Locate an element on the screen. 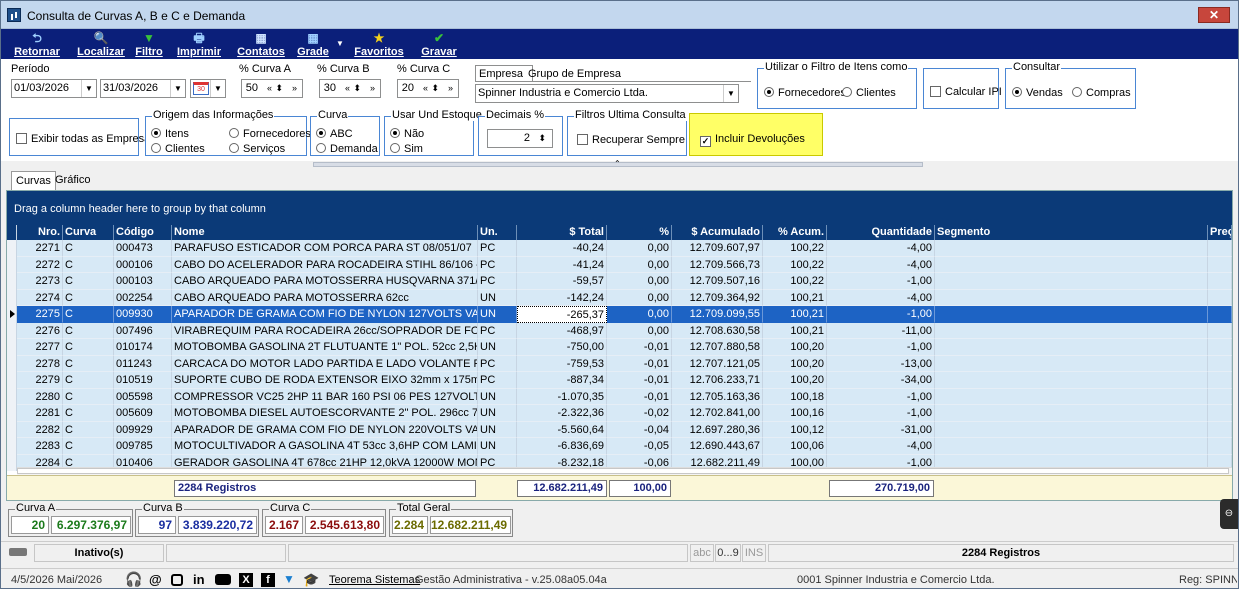 Image resolution: width=1239 pixels, height=589 pixels. chevron-down-icon: ▼ is located at coordinates (217, 88).